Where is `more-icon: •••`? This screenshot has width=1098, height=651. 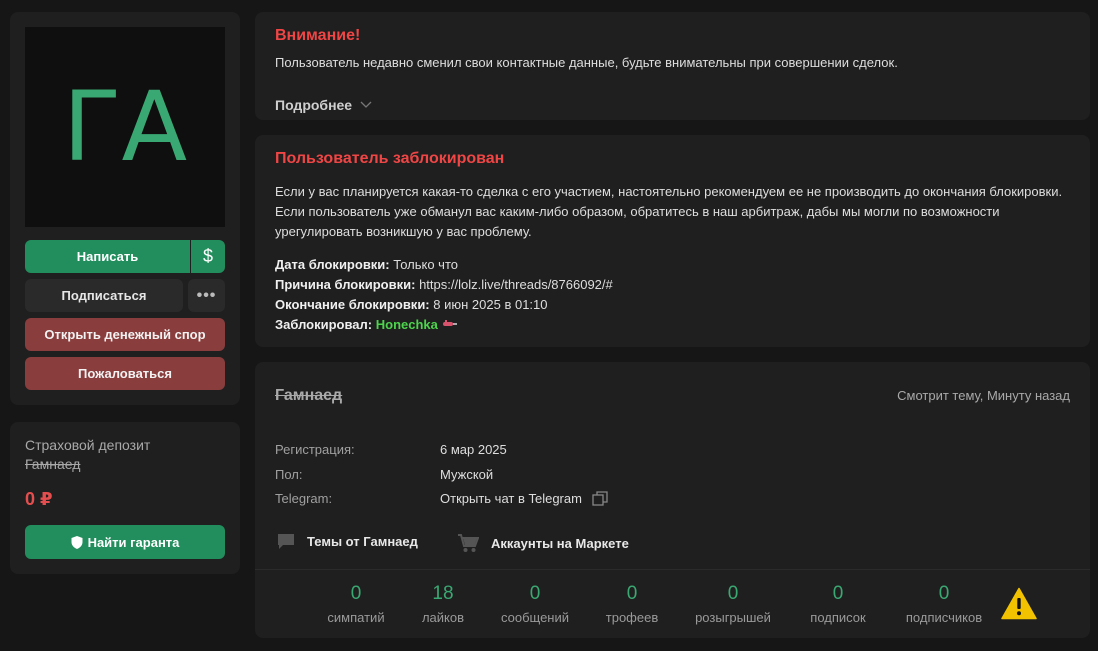
more-icon: ••• is located at coordinates (206, 295).